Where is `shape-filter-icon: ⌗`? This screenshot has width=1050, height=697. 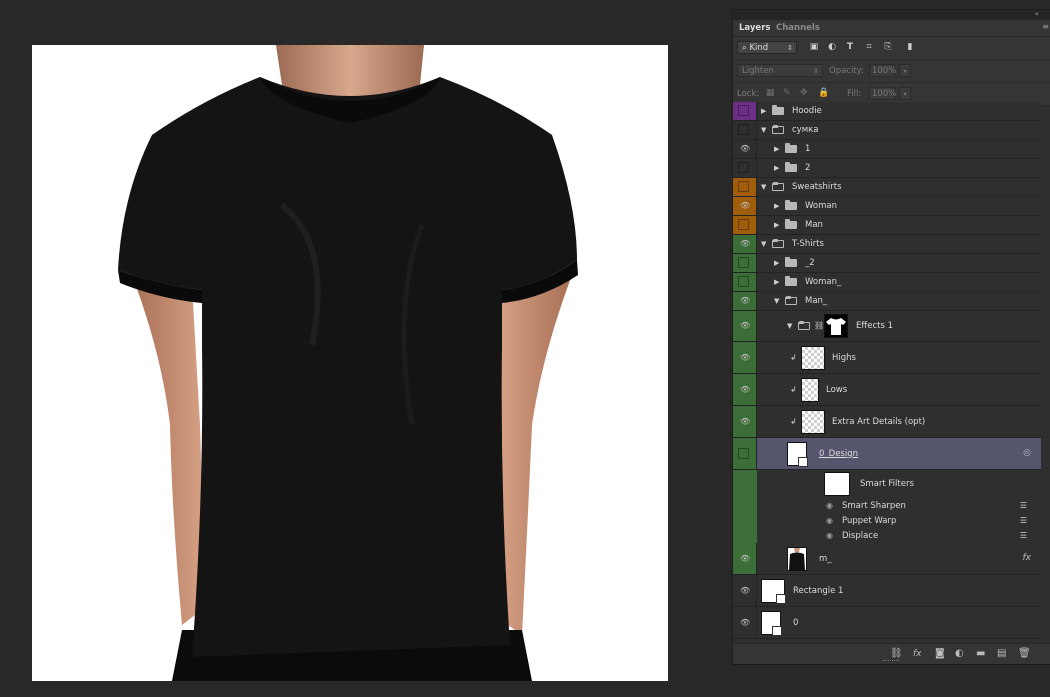 shape-filter-icon: ⌗ is located at coordinates (869, 47).